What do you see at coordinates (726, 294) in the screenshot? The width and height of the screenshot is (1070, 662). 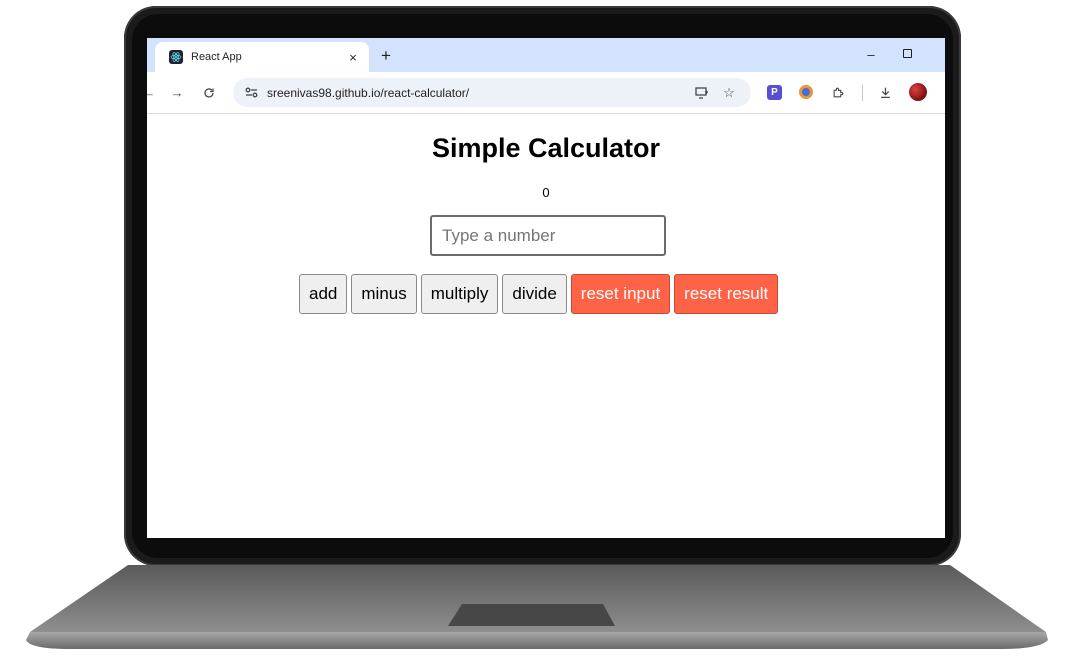 I see `reset-result-button: reset result` at bounding box center [726, 294].